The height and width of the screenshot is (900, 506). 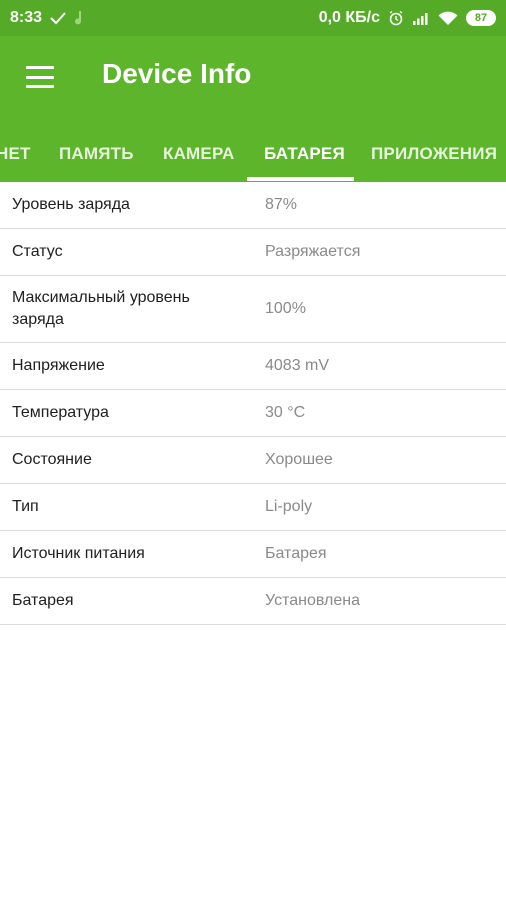 What do you see at coordinates (253, 507) in the screenshot?
I see `list-item: Тип Li-poly` at bounding box center [253, 507].